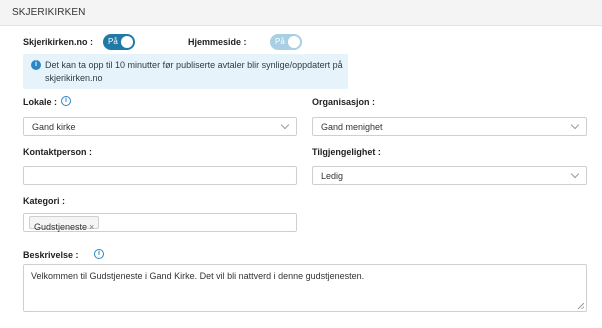 Image resolution: width=602 pixels, height=328 pixels. Describe the element at coordinates (160, 175) in the screenshot. I see `kontaktperson-input` at that location.